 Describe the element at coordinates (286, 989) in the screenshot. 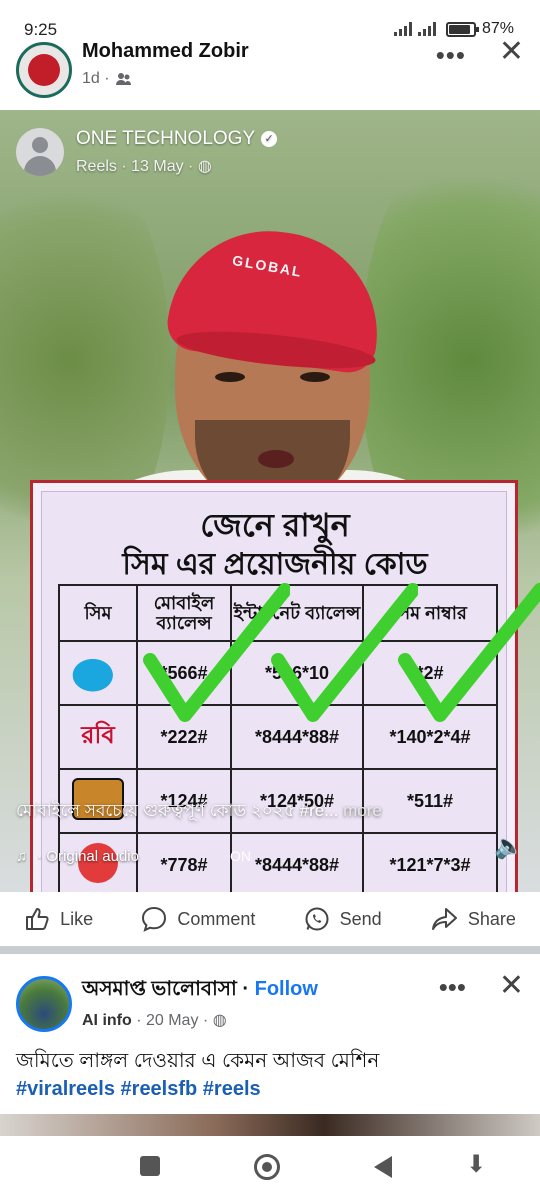

I see `follow-button: Follow` at that location.